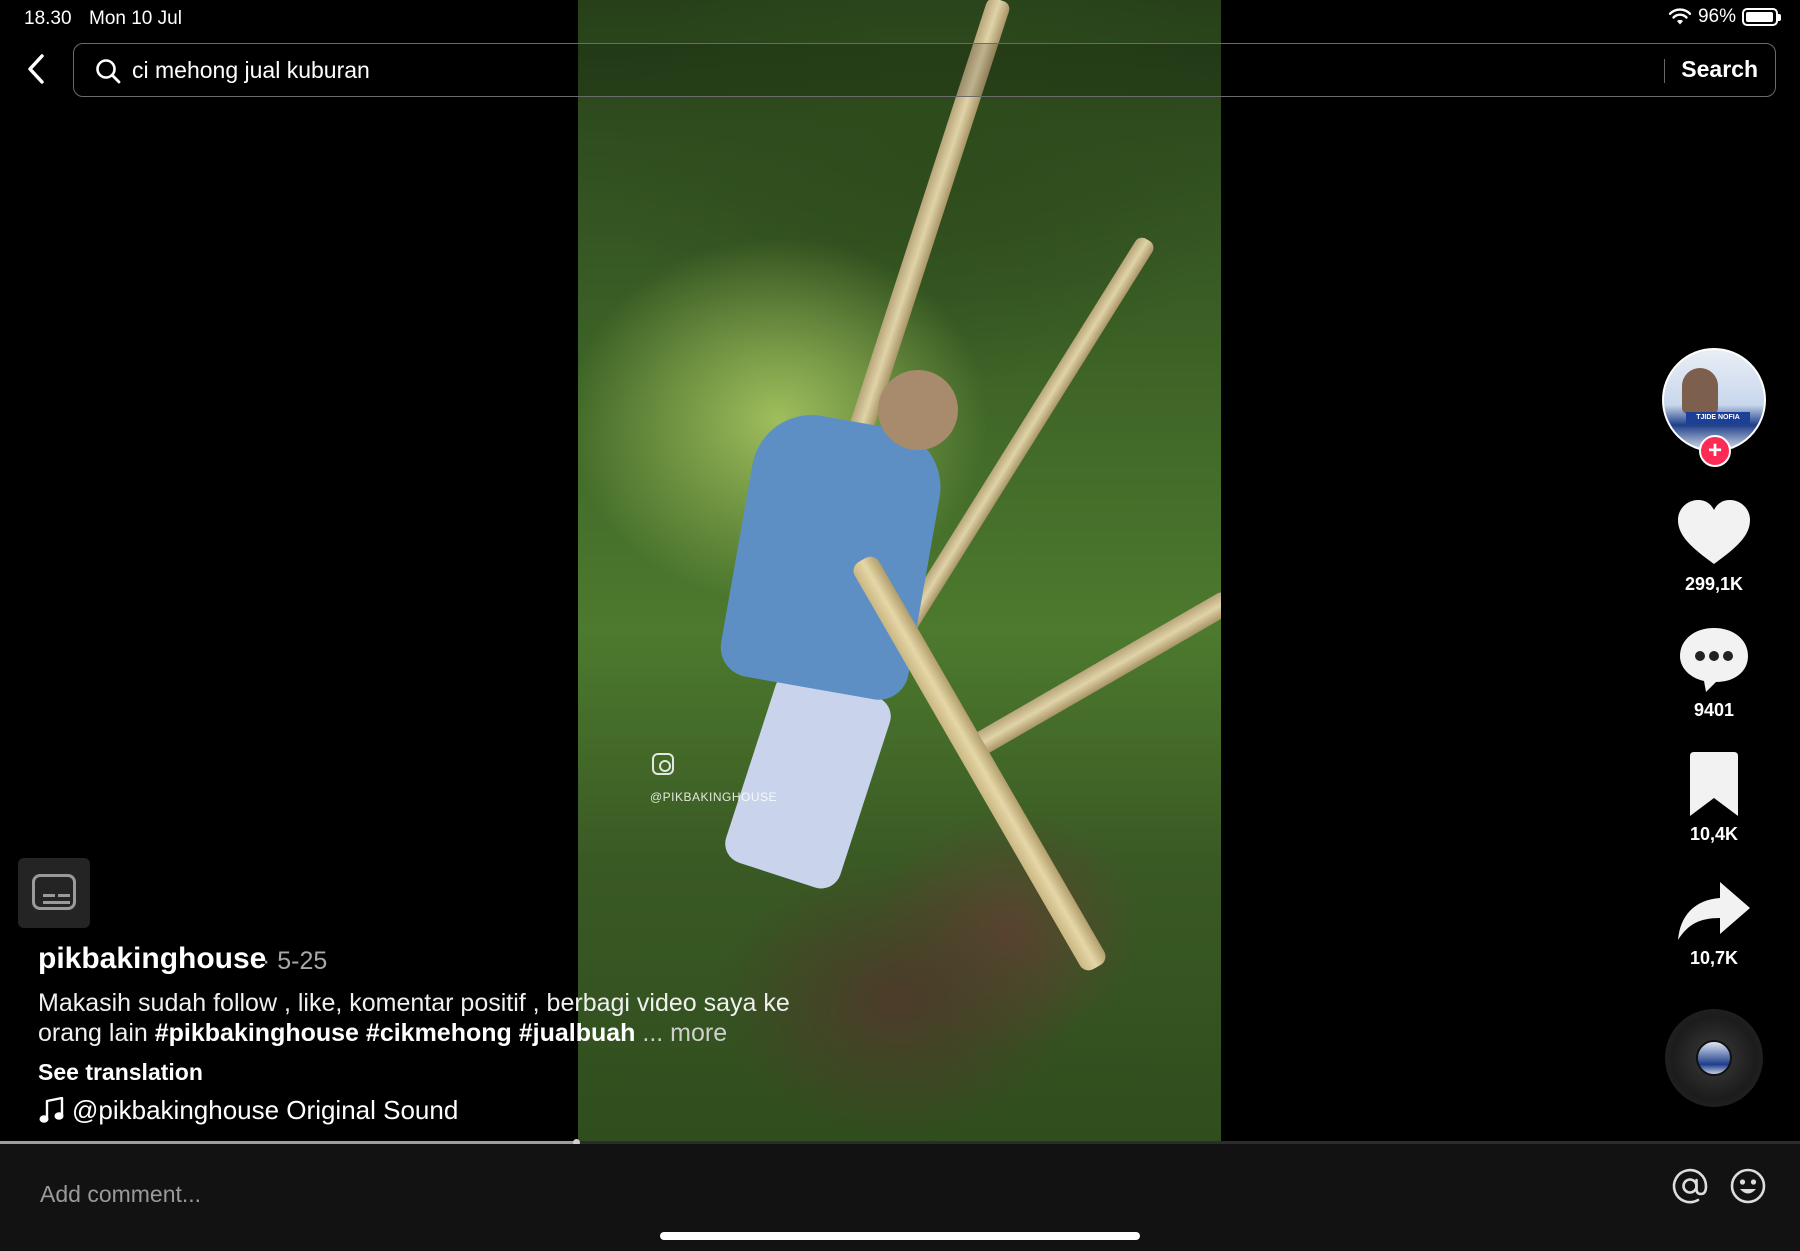  What do you see at coordinates (37, 69) in the screenshot?
I see `back-arrow-icon` at bounding box center [37, 69].